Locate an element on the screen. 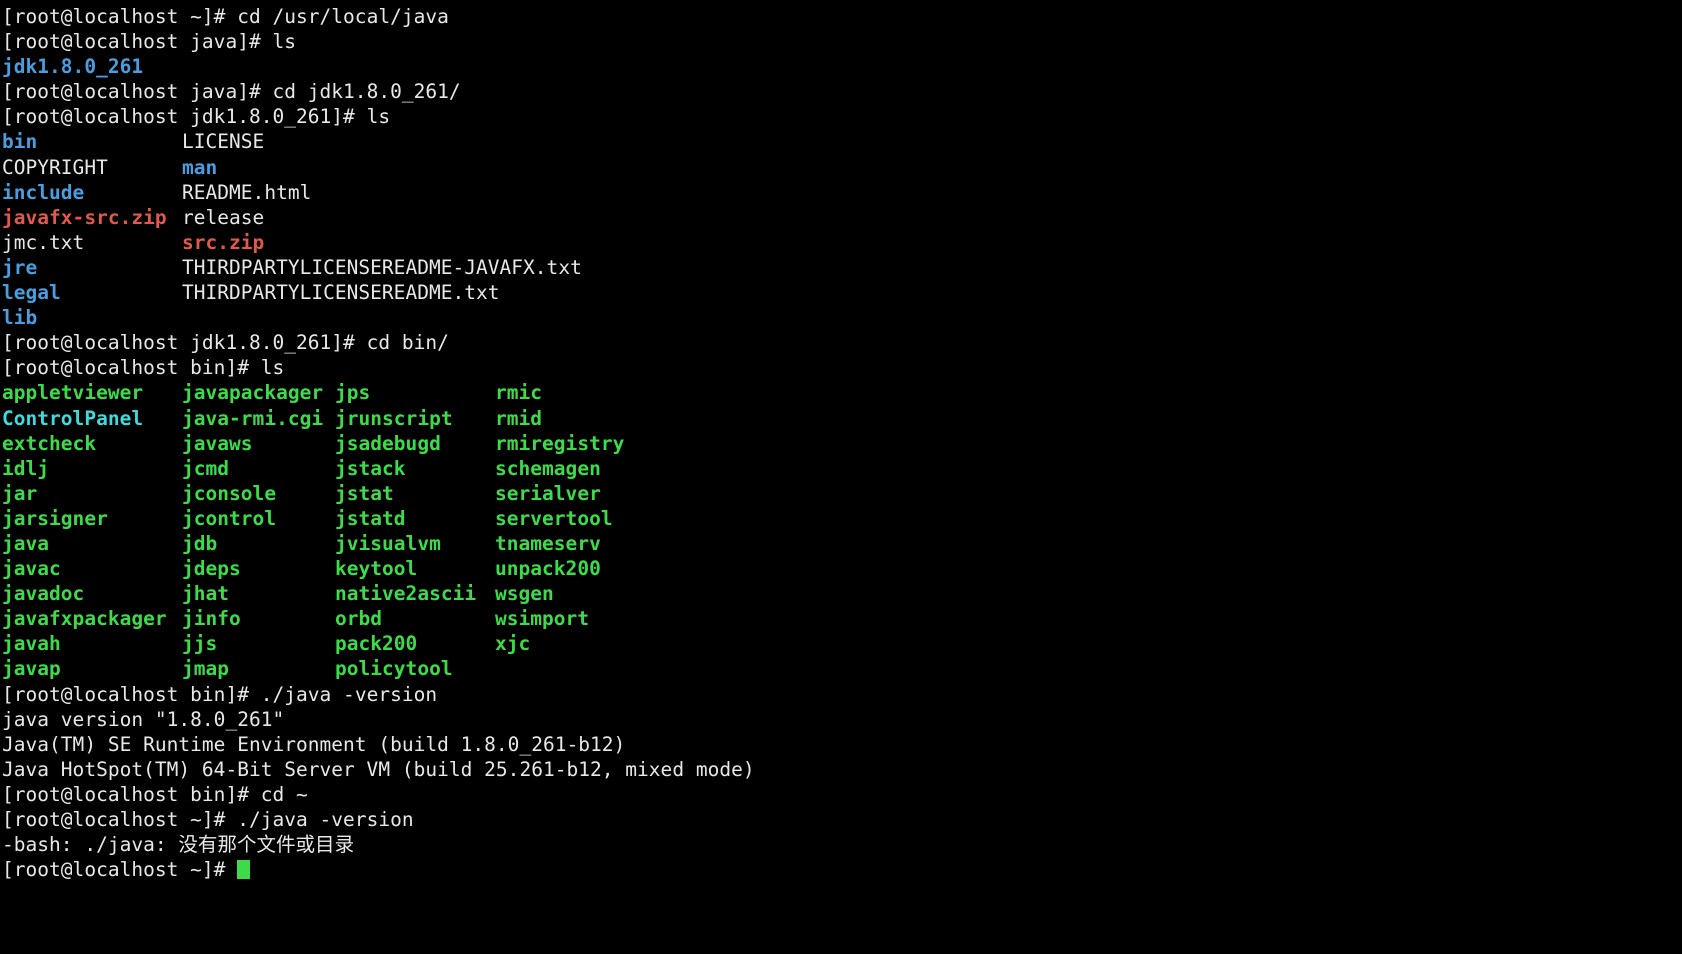  ls-row: ControlPanel java-rmi.cgi jrunscript rmid is located at coordinates (842, 418).